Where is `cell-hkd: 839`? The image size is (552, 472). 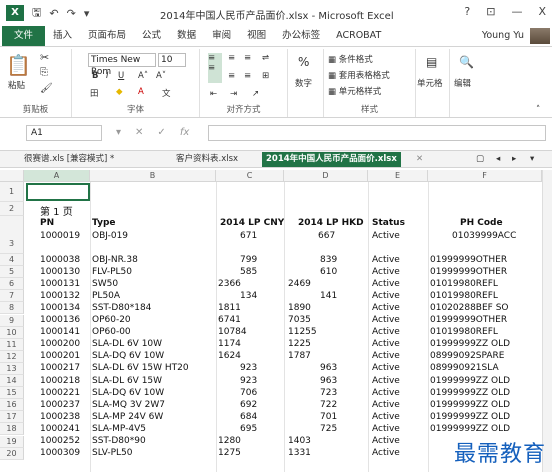
cell-hkd: 839 is located at coordinates (328, 260).